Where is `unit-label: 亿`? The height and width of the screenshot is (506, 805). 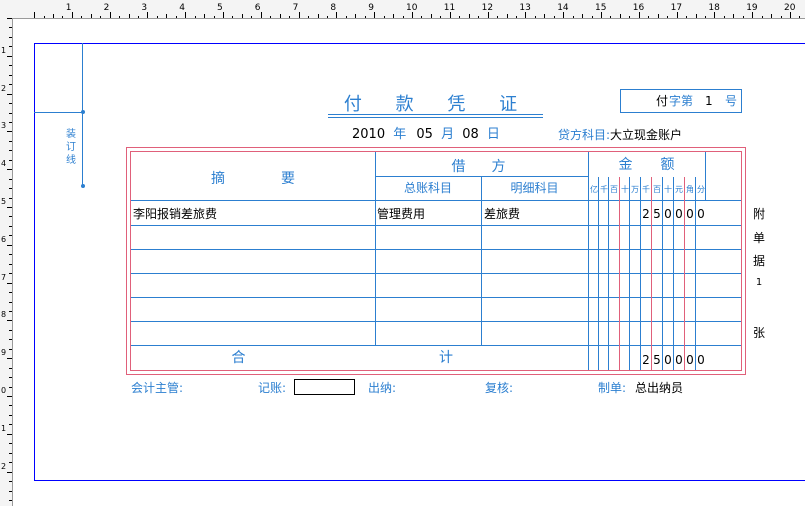 unit-label: 亿 is located at coordinates (594, 189).